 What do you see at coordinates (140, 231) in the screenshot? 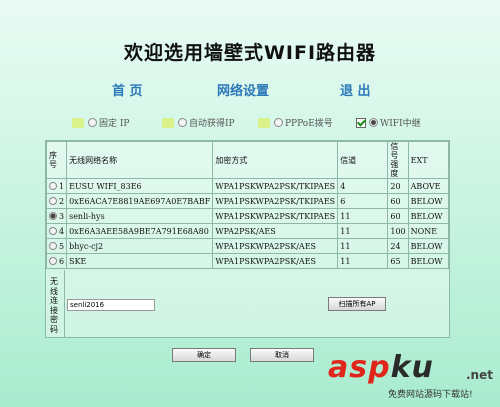
I see `cell-ssid: 0xE6A3AEE58A9BE7A791E68A80` at bounding box center [140, 231].